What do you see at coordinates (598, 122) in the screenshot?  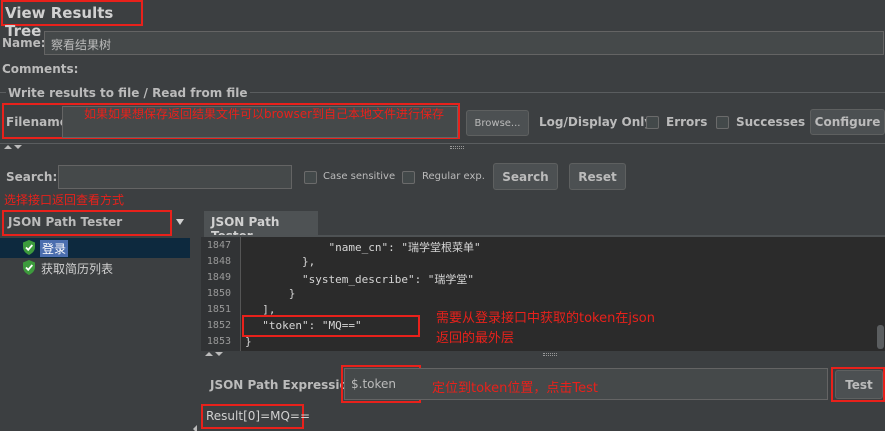 I see `log-display-label: Log/Display Only:` at bounding box center [598, 122].